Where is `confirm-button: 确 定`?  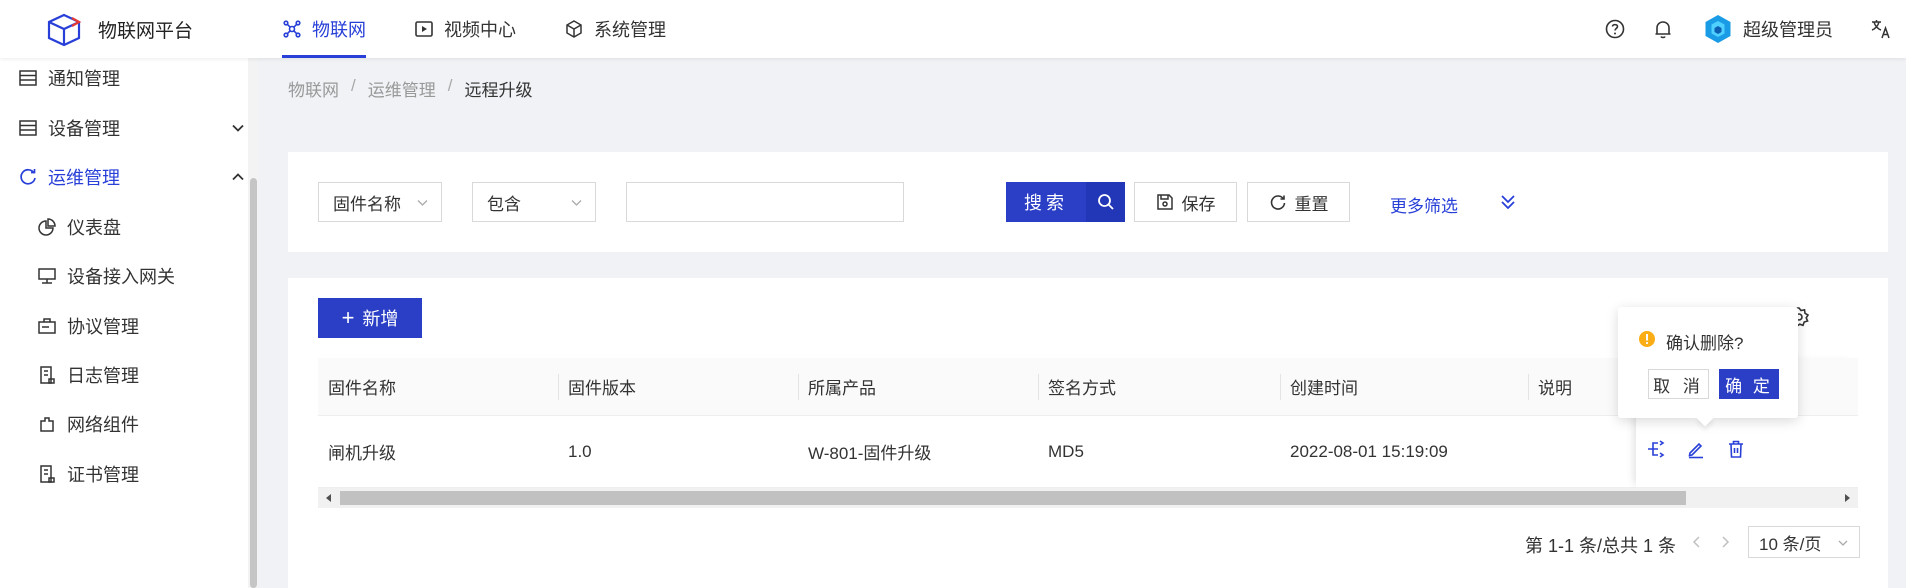
confirm-button: 确 定 is located at coordinates (1749, 384).